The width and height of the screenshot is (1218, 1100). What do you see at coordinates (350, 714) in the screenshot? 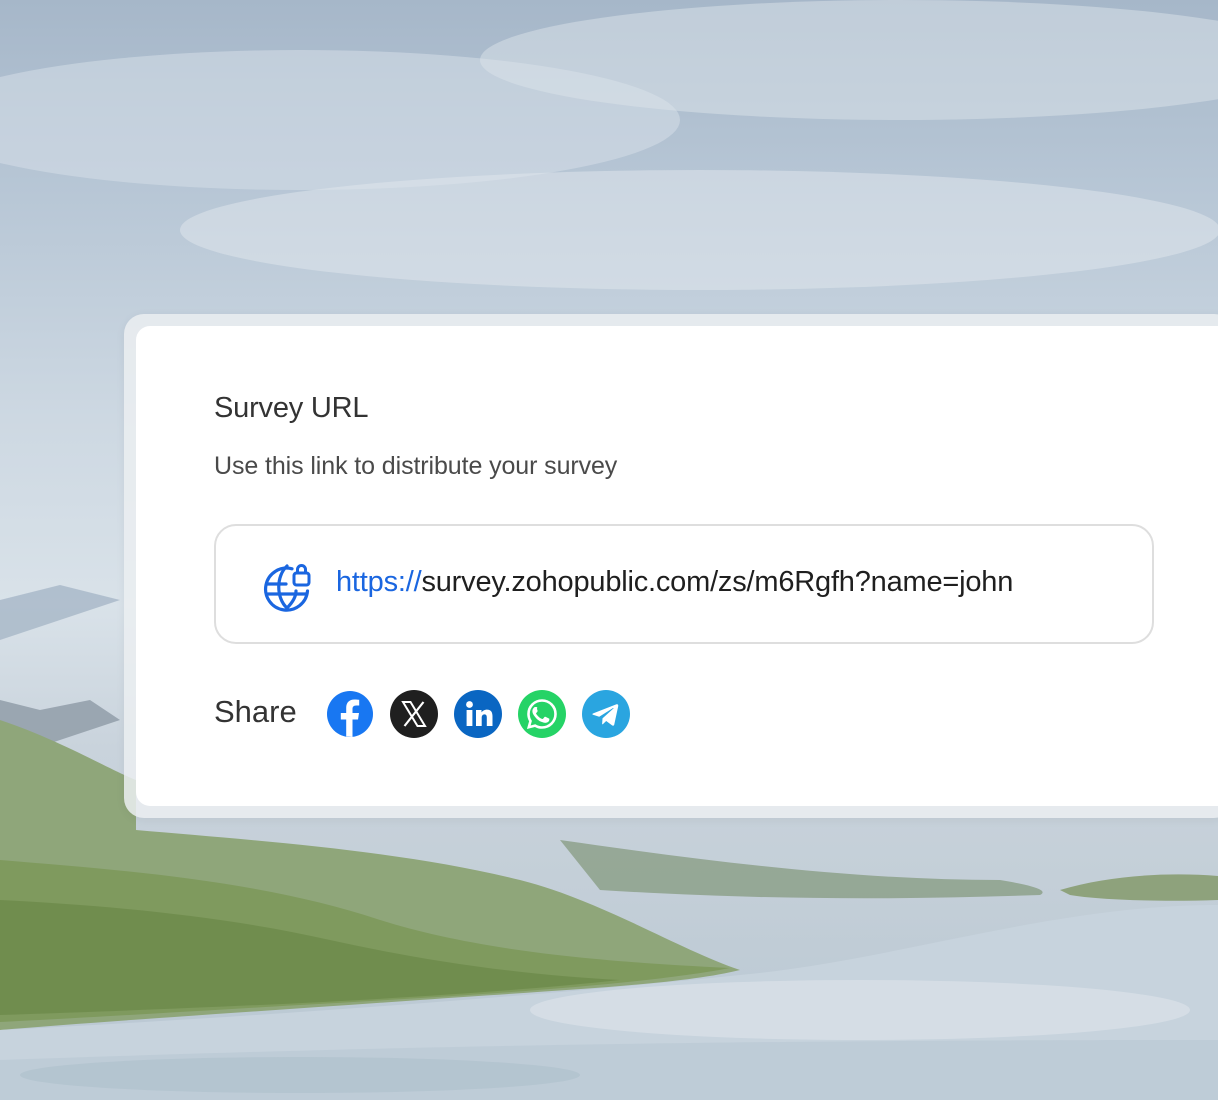
I see `facebook-icon` at bounding box center [350, 714].